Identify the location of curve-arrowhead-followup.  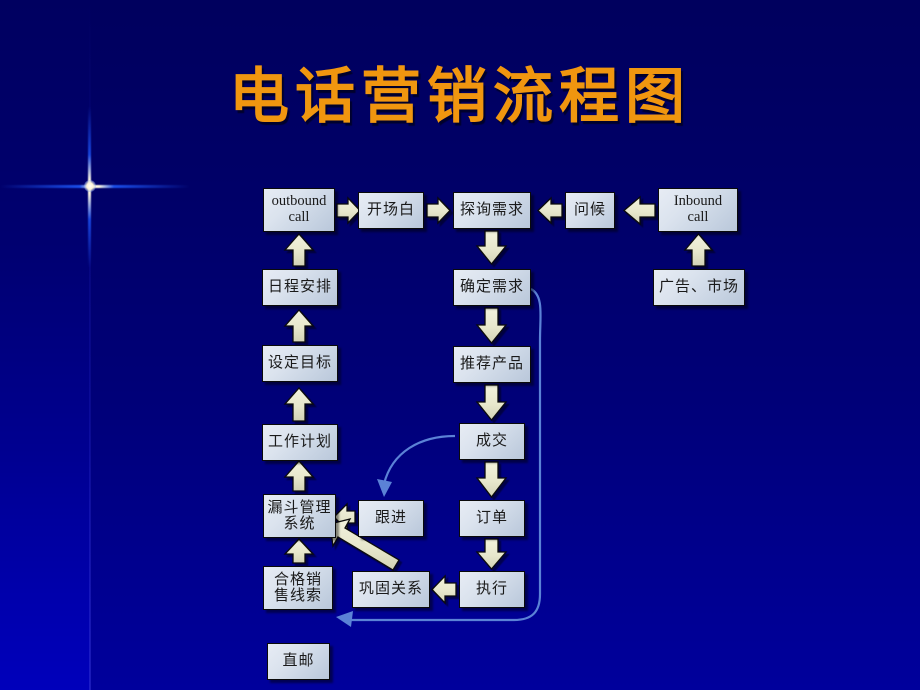
(384, 488).